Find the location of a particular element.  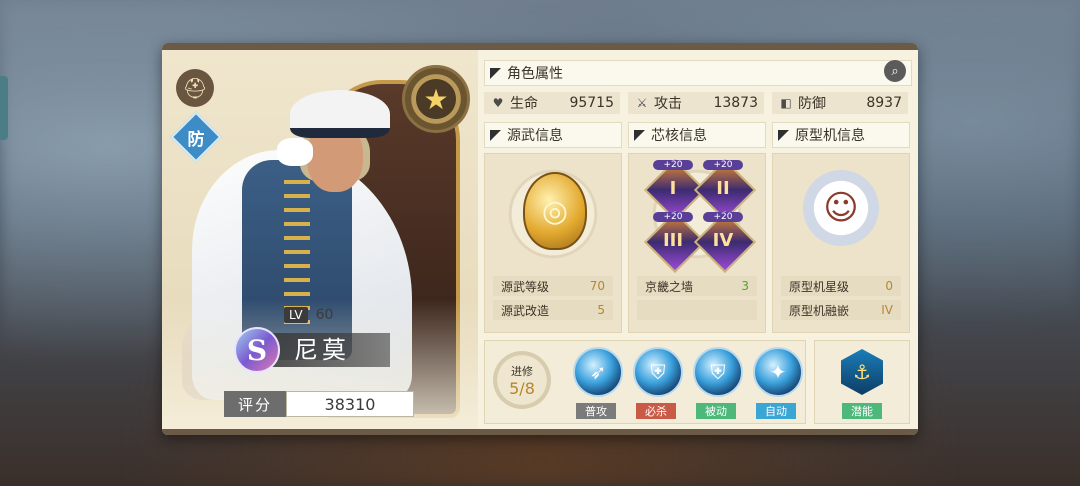

core-title: 芯核信息 is located at coordinates (679, 136).